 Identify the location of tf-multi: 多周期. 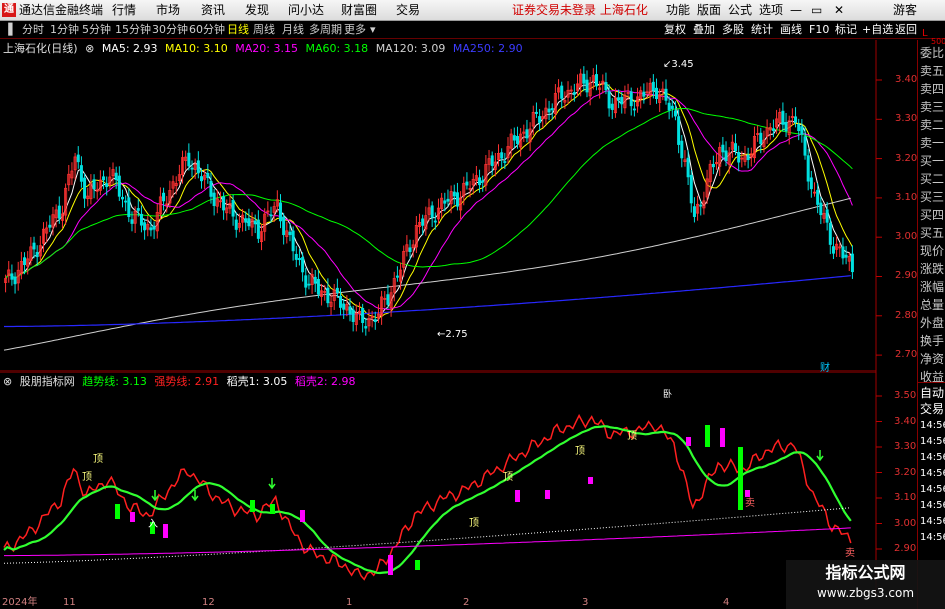
(325, 30).